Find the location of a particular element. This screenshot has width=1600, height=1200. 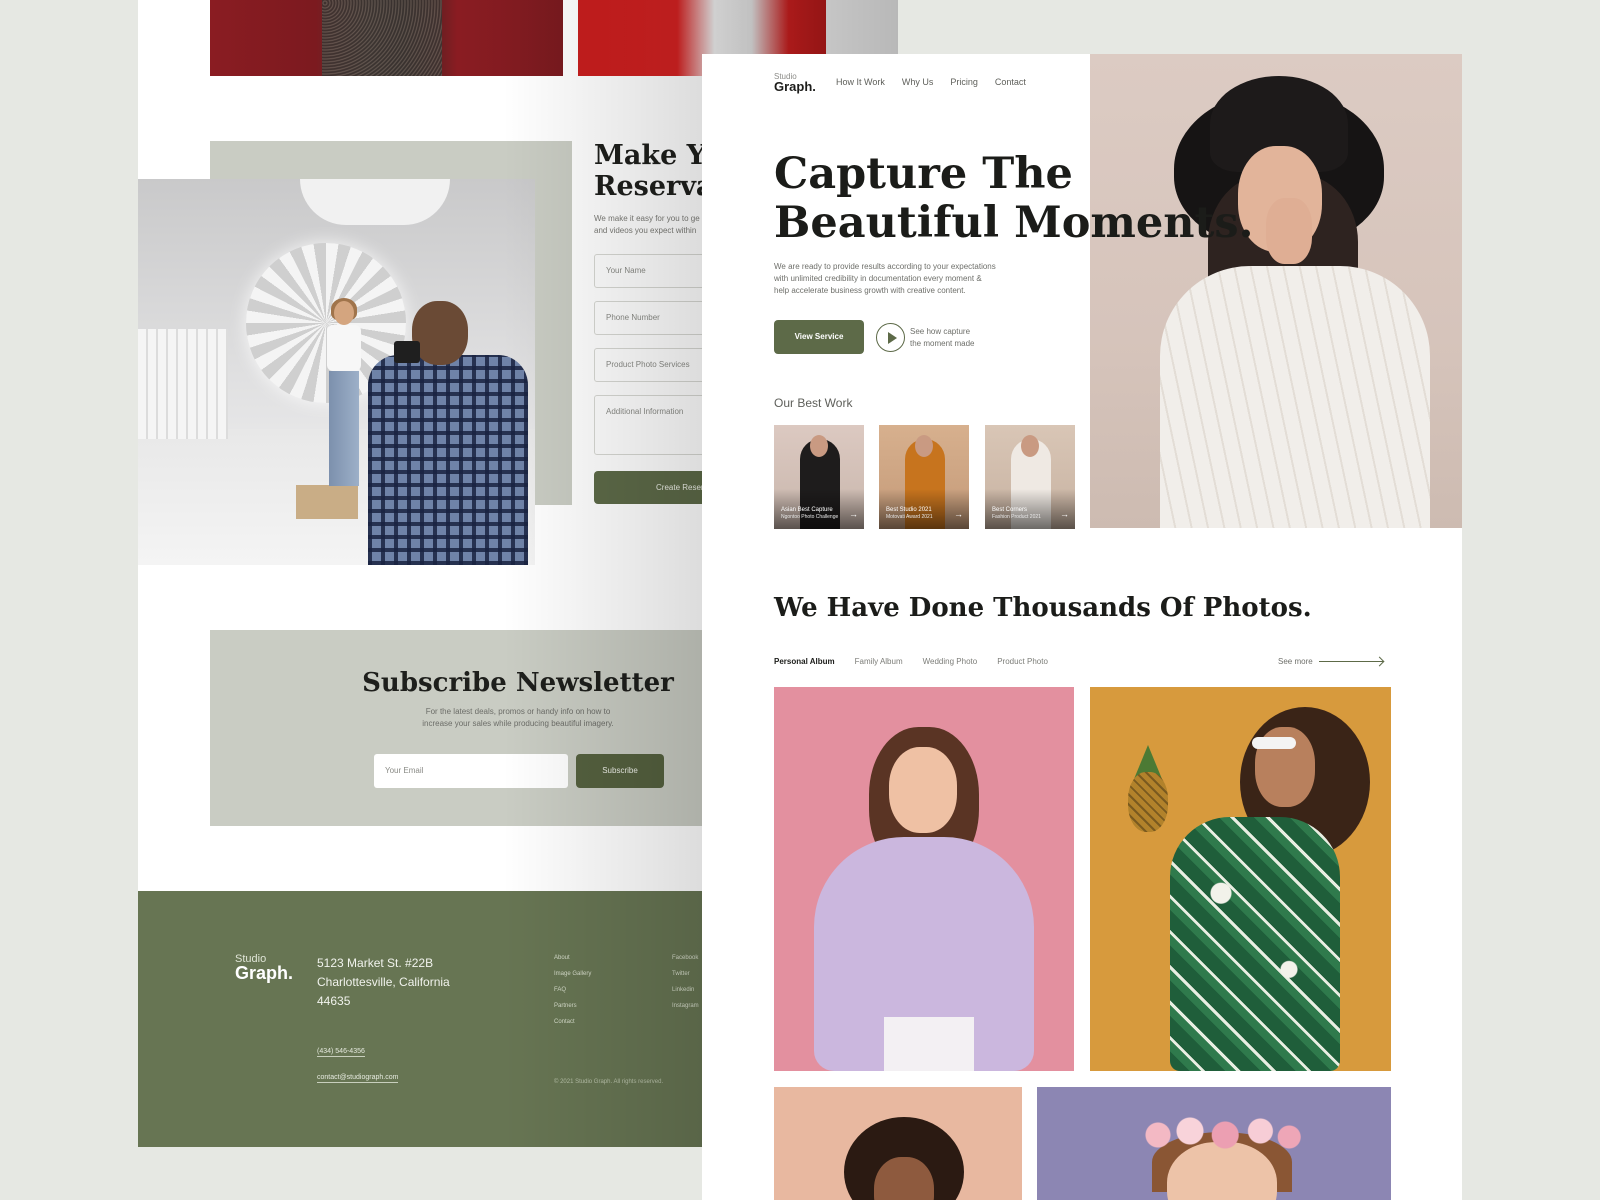

footer-phone-link: (434) 546-4356 is located at coordinates (341, 1052).